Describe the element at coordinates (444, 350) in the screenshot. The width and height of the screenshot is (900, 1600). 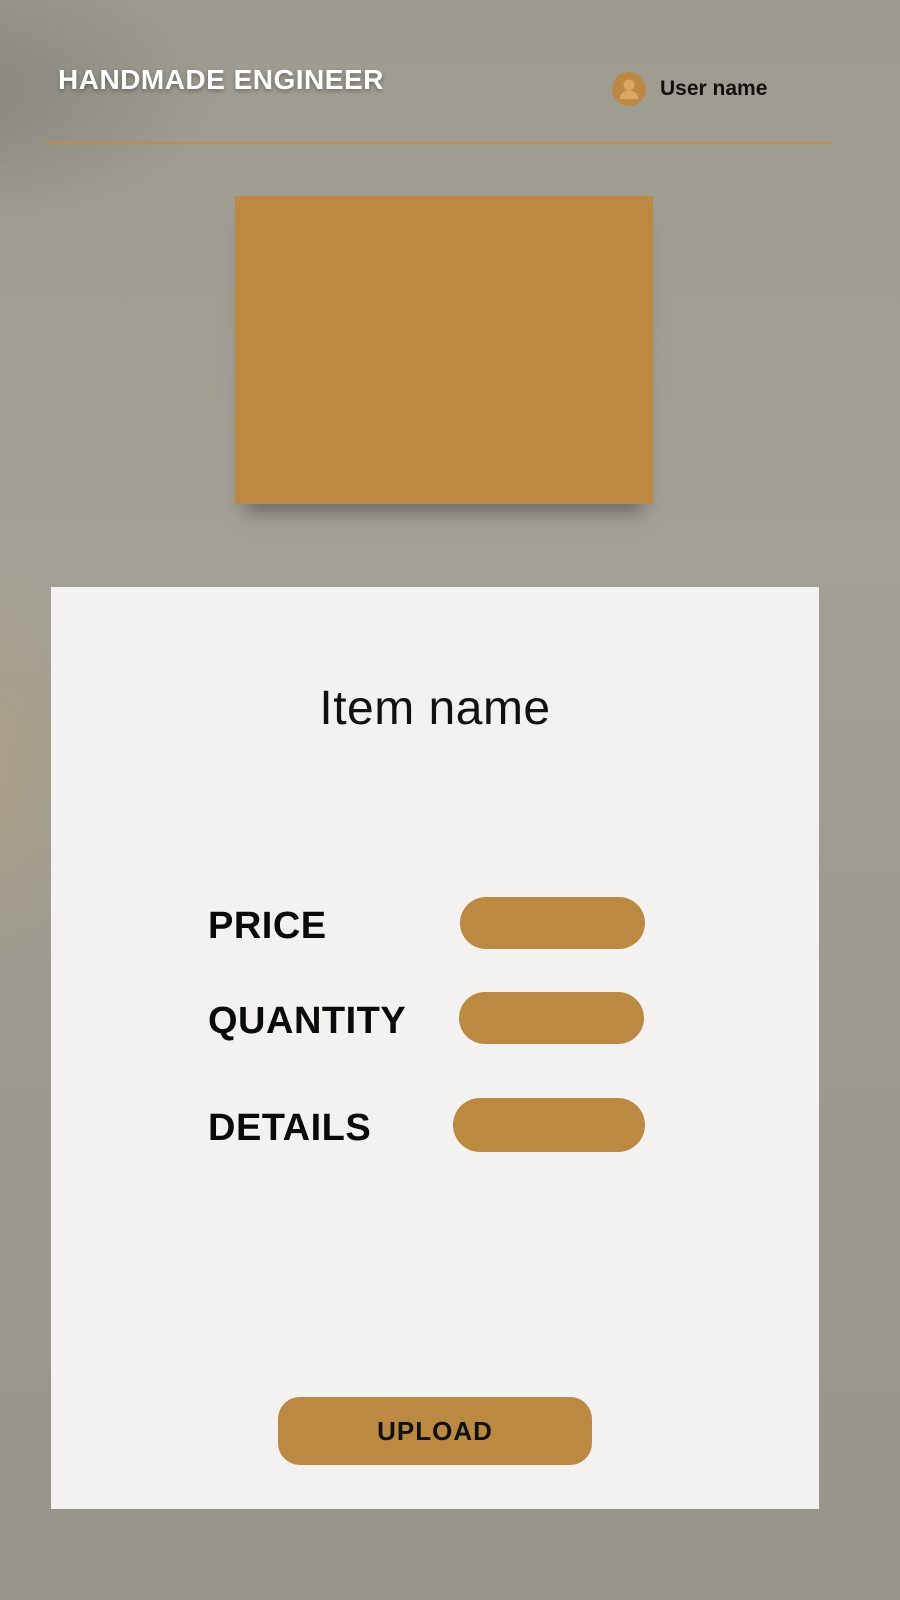
I see `item-image-placeholder` at that location.